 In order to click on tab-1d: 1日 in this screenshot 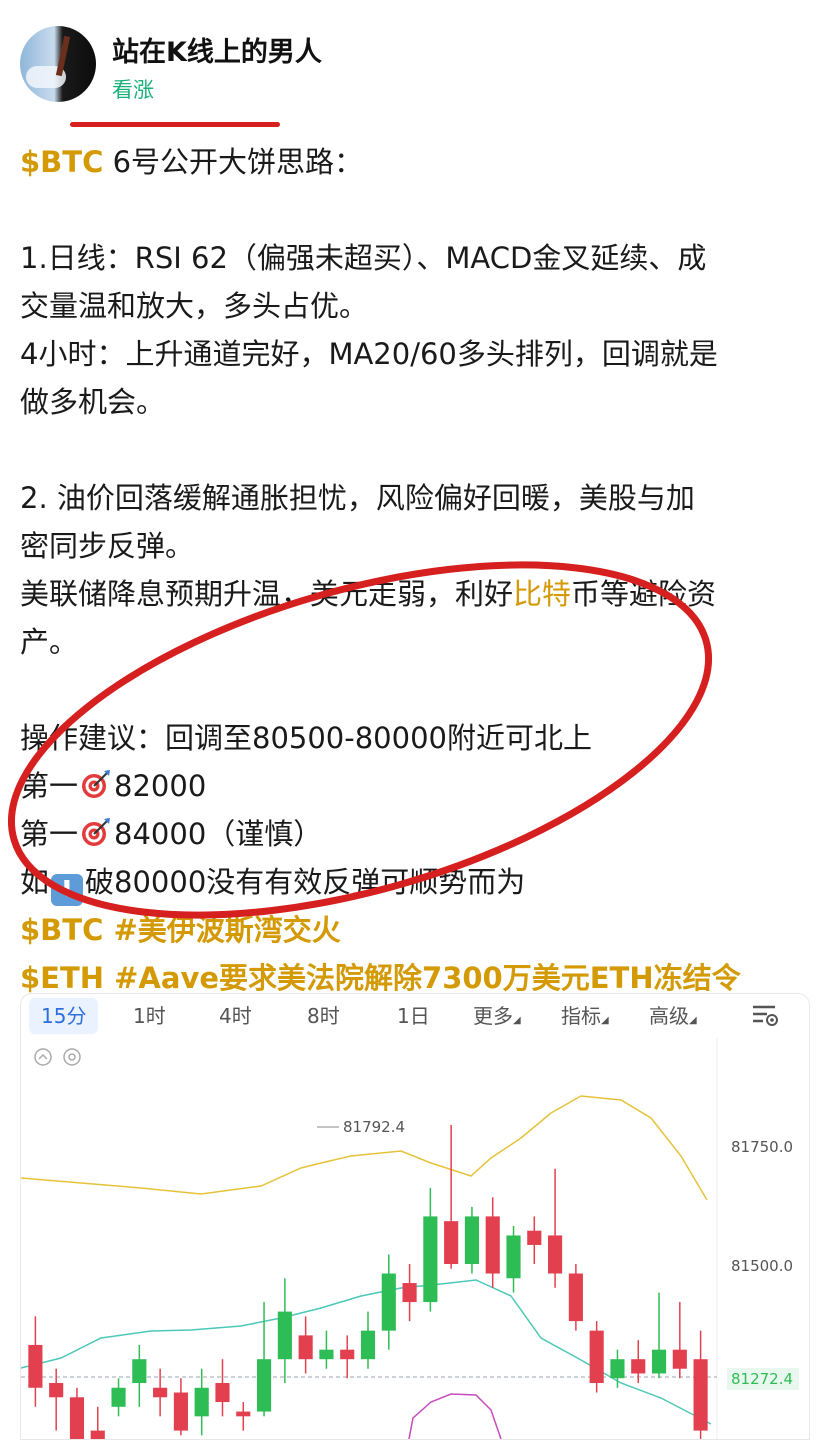, I will do `click(413, 1016)`.